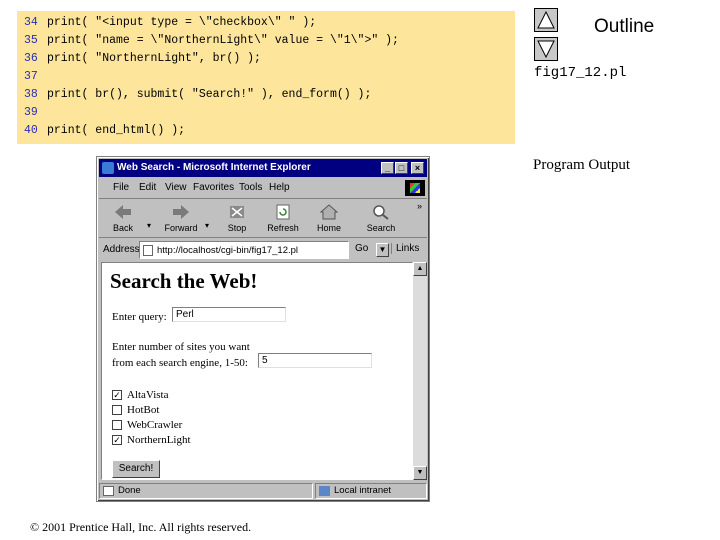  I want to click on next-slide-button, so click(546, 49).